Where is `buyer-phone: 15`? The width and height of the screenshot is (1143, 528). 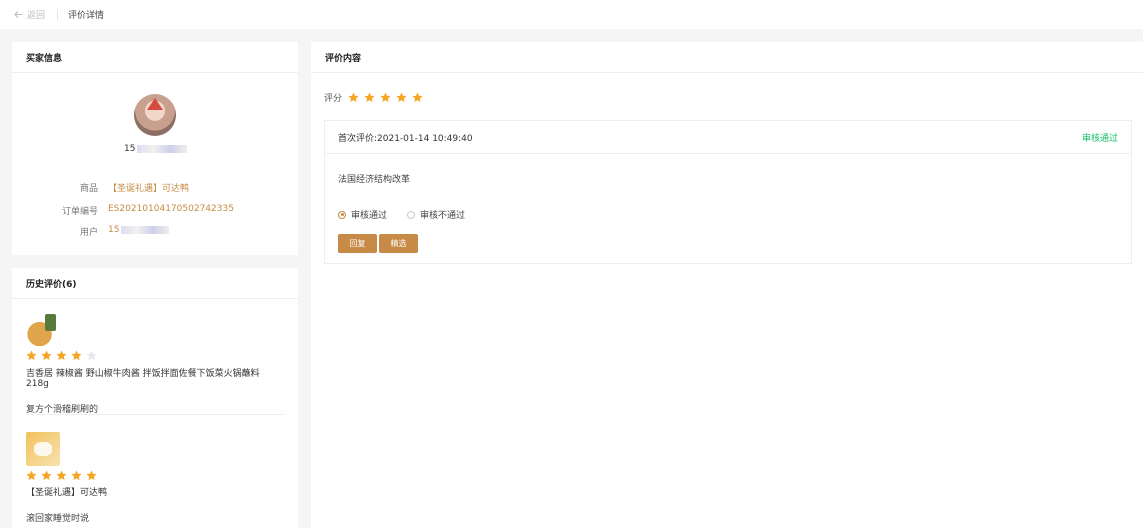 buyer-phone: 15 is located at coordinates (156, 149).